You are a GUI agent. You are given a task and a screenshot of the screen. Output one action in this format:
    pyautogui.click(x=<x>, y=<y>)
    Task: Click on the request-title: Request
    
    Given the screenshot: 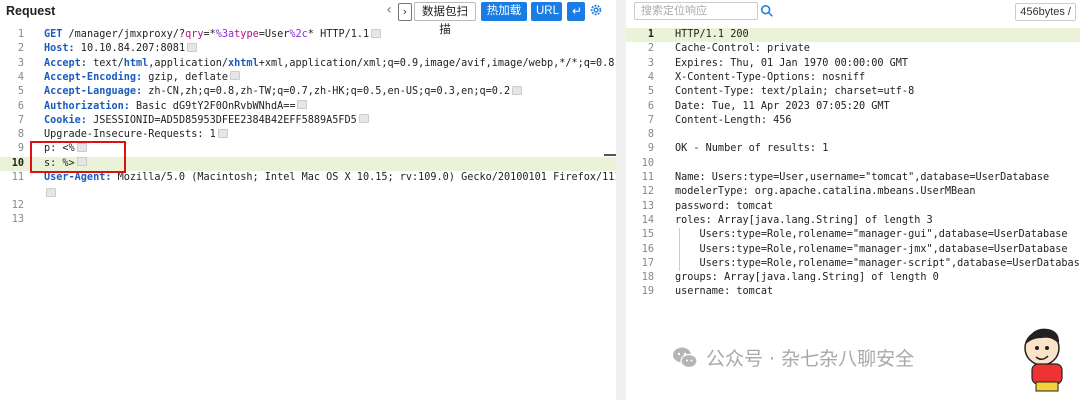 What is the action you would take?
    pyautogui.click(x=31, y=11)
    